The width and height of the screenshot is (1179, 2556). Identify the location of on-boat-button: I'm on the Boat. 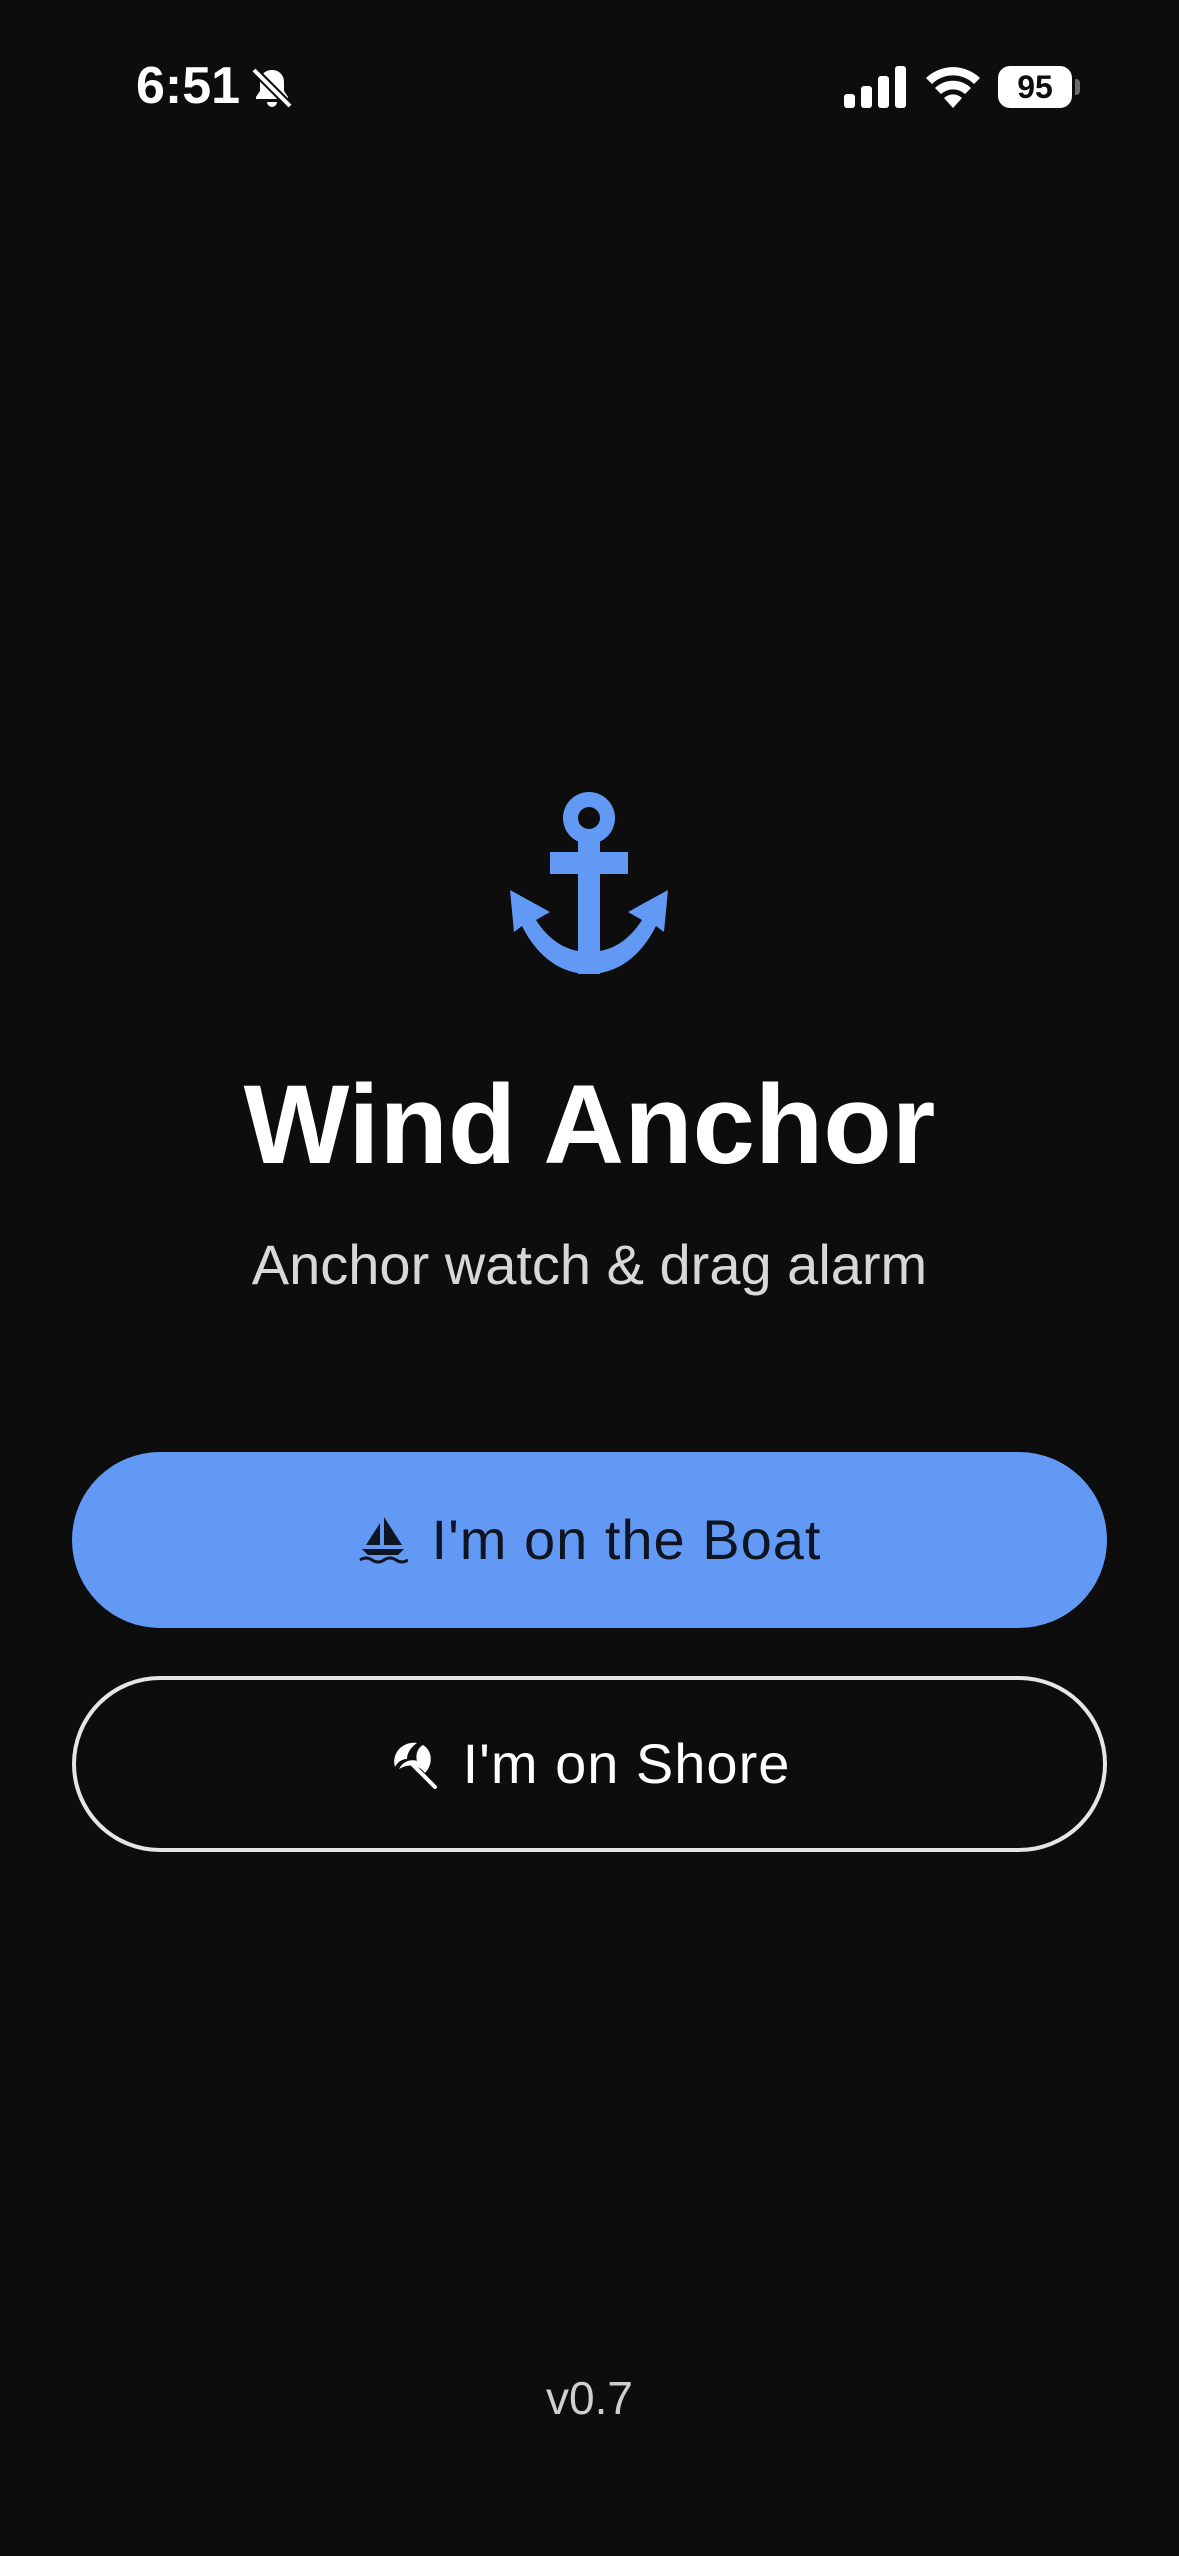
(589, 1540).